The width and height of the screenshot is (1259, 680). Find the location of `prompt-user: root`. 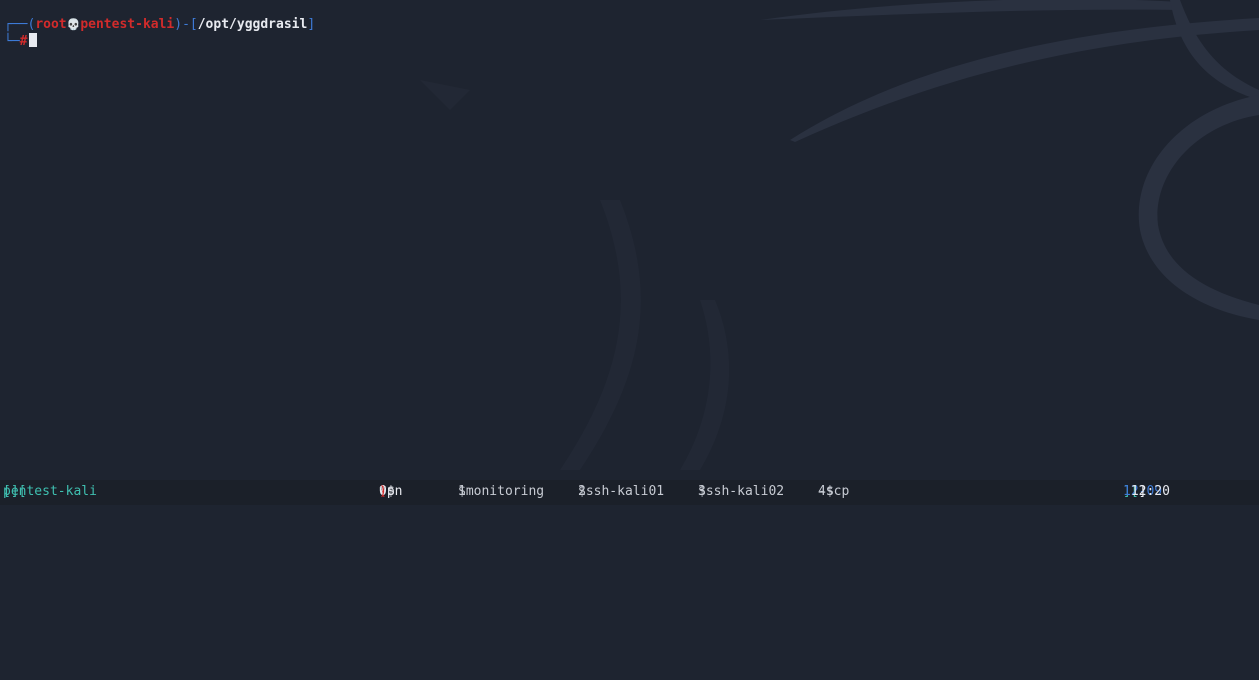

prompt-user: root is located at coordinates (51, 24).